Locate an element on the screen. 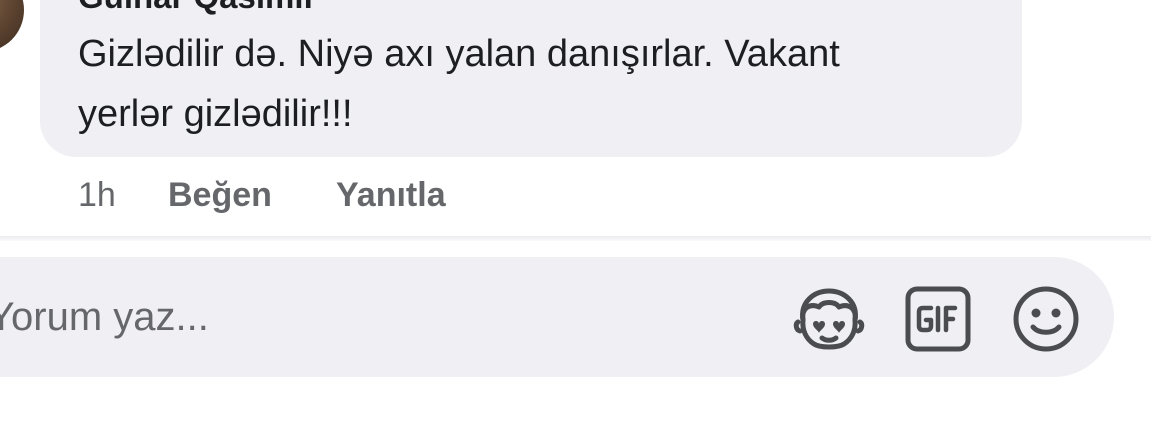  comment-author: Gülnar Qasımlı is located at coordinates (195, 8).